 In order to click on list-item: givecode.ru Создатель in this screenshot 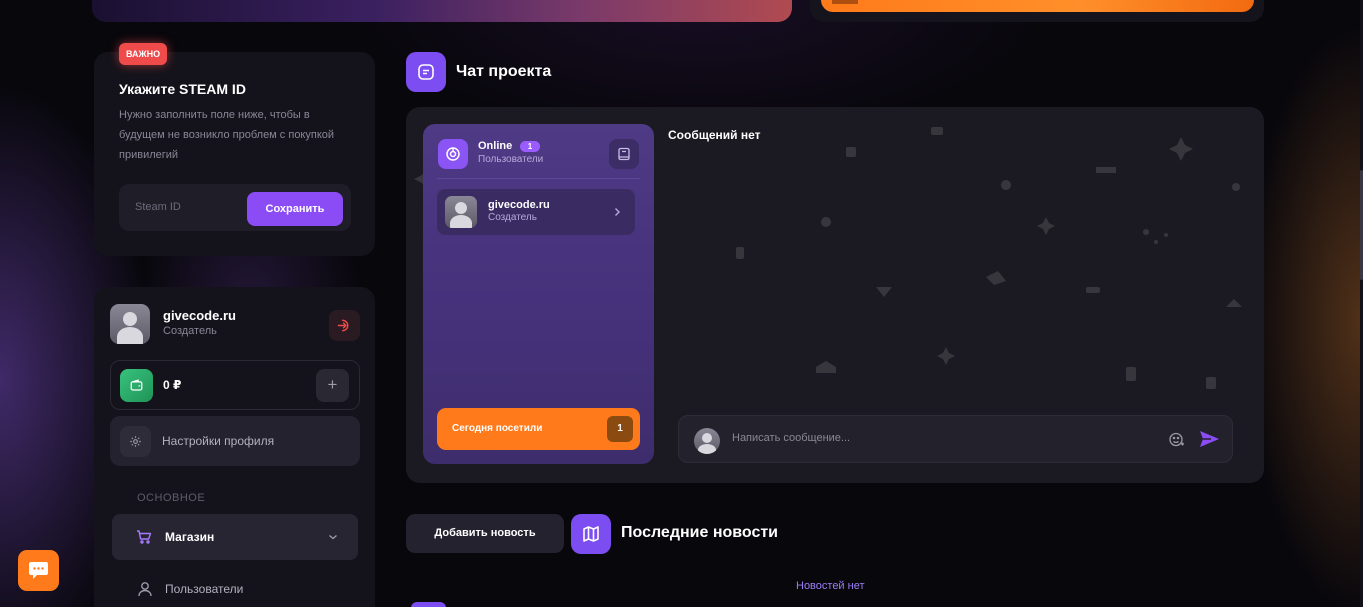, I will do `click(536, 212)`.